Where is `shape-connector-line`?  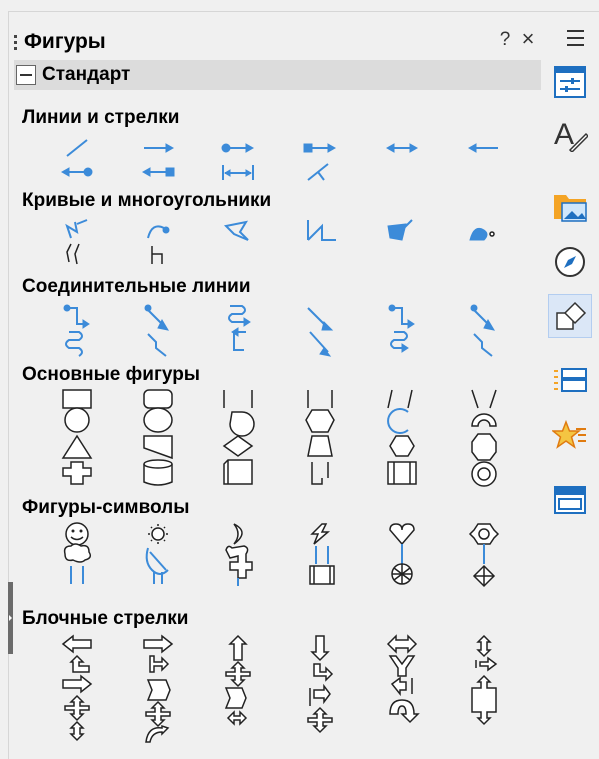
shape-connector-line is located at coordinates (158, 330).